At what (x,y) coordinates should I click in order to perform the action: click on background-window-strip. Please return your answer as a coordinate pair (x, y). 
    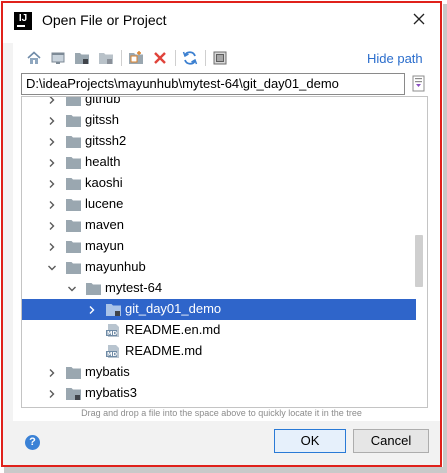
    Looking at the image, I should click on (8, 254).